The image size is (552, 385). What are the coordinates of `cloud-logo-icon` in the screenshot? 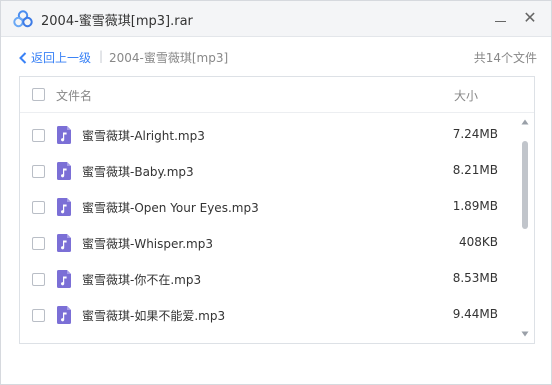 It's located at (23, 19).